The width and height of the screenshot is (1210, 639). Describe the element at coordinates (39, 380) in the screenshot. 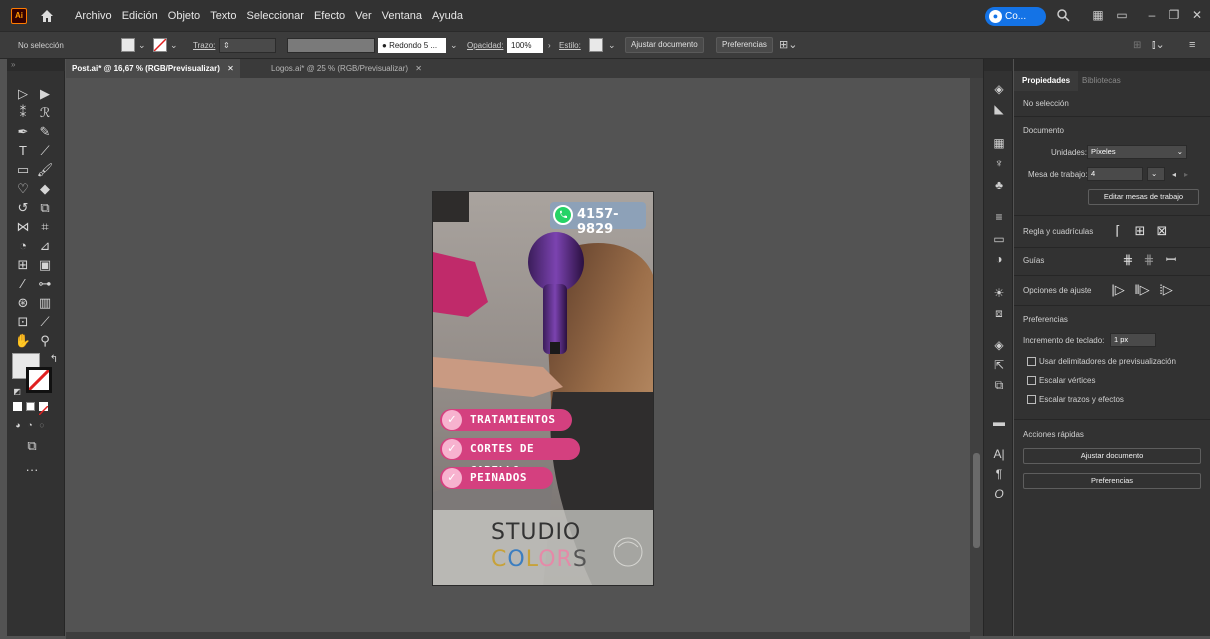

I see `stroke-color-box` at that location.